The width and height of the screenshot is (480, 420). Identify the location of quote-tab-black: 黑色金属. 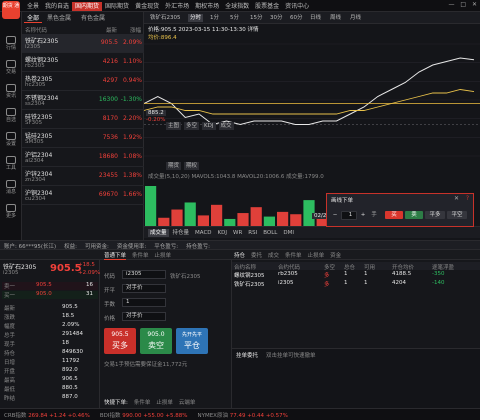
(59, 18).